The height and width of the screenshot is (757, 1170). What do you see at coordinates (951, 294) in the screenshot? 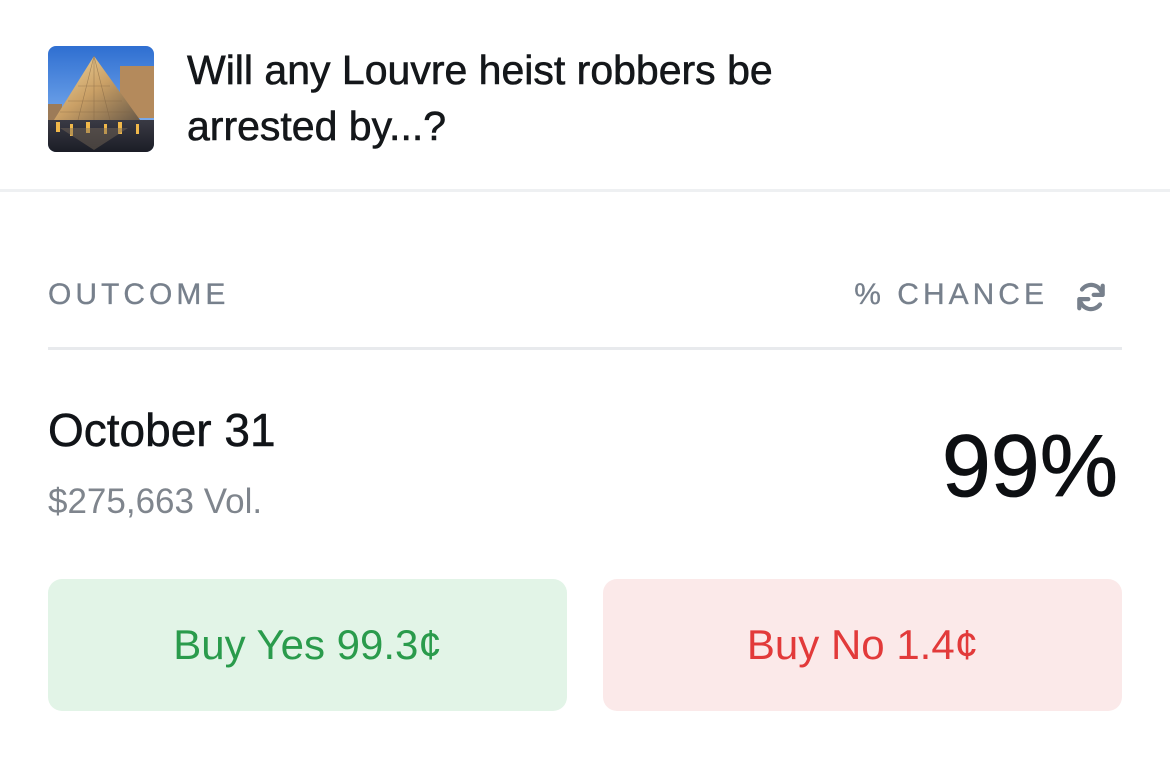
I see `chance-column-header: % CHANCE` at bounding box center [951, 294].